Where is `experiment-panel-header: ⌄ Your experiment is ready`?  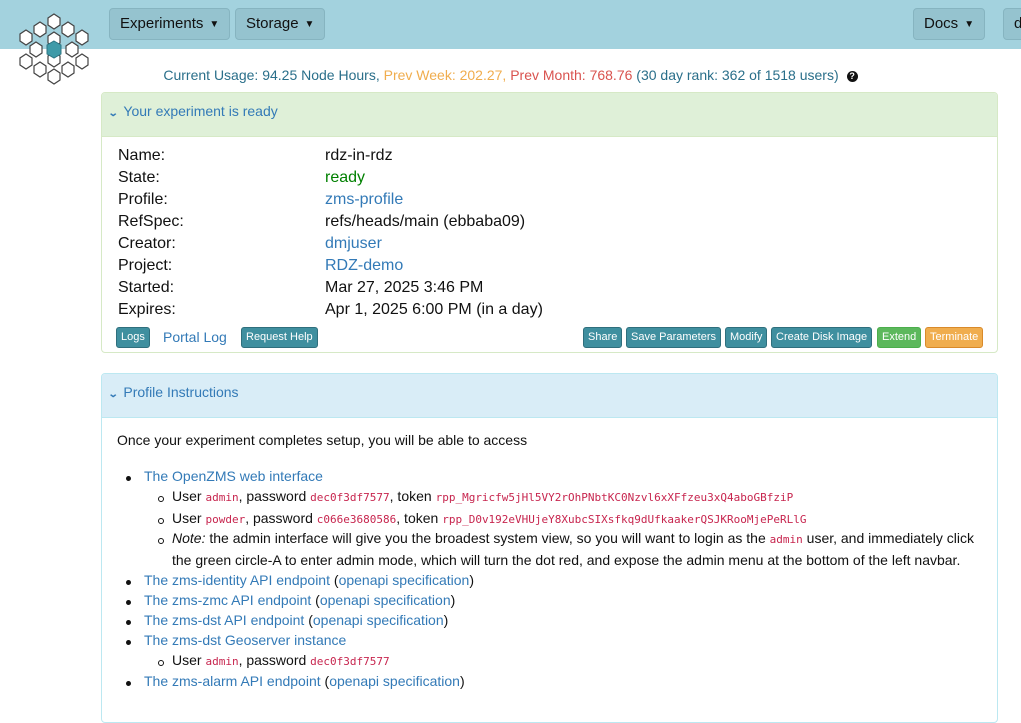 experiment-panel-header: ⌄ Your experiment is ready is located at coordinates (549, 115).